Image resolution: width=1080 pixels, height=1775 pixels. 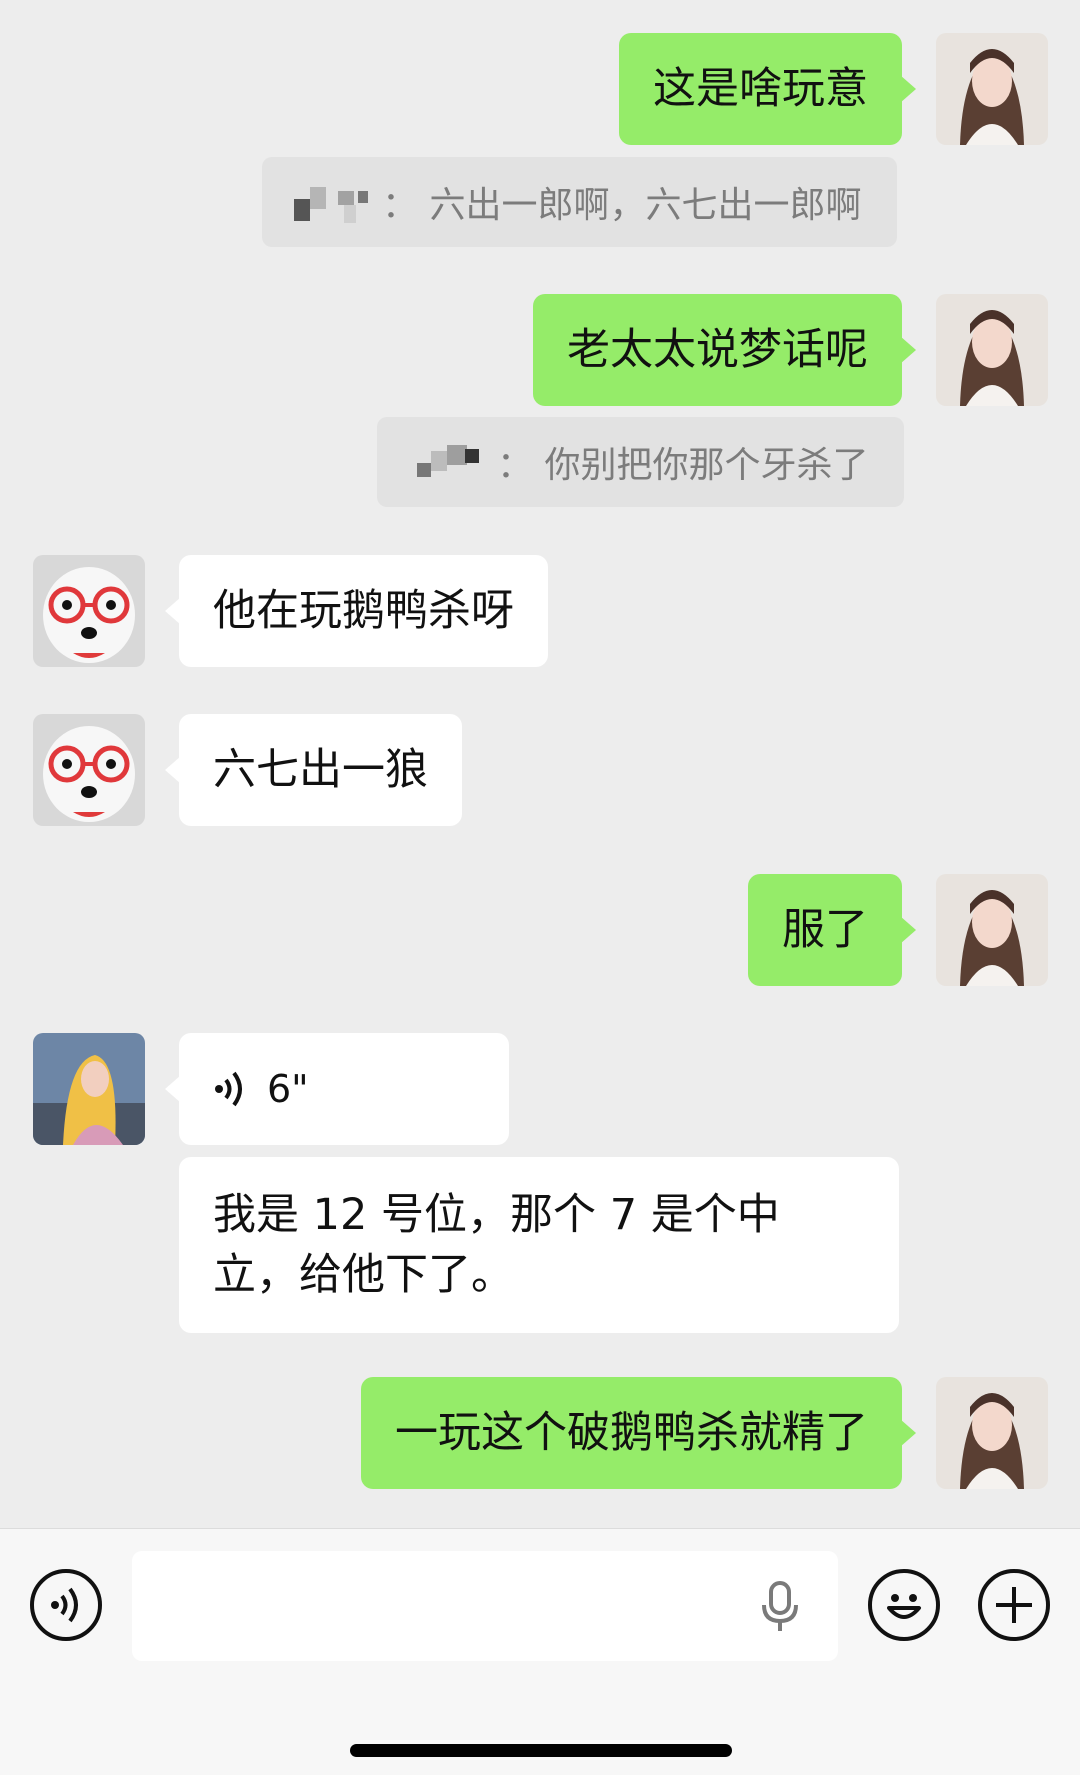 I want to click on message-bubble-received: 我是 12 号位，那个 7 是个中立，给他下了。, so click(x=539, y=1245).